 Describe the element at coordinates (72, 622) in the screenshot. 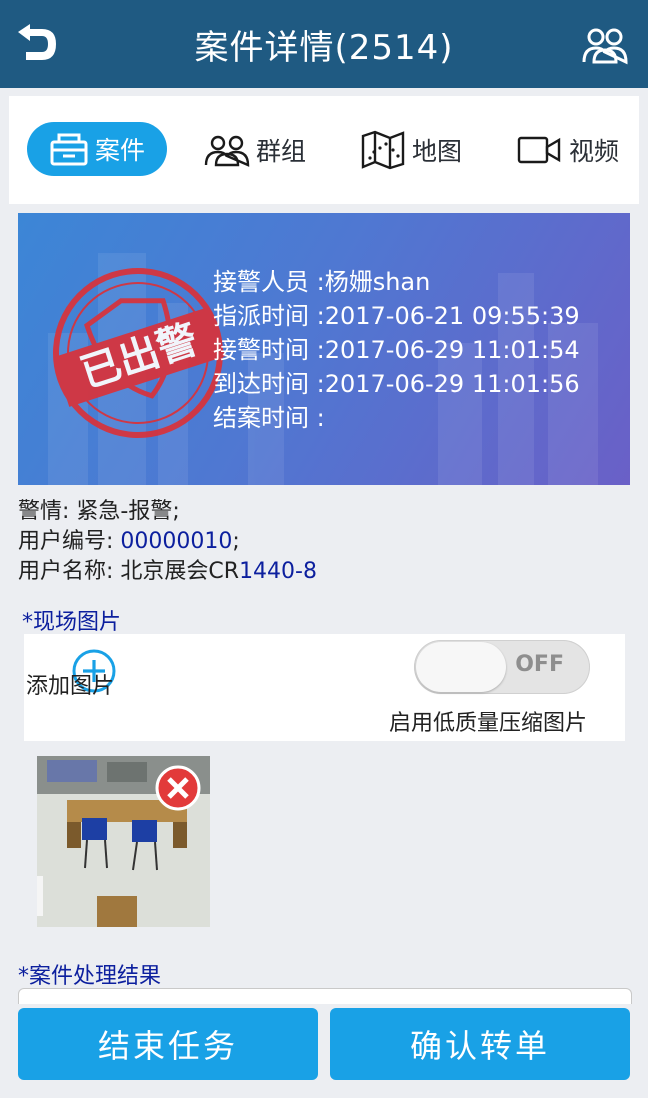

I see `scene-photos-label: *现场图片` at that location.